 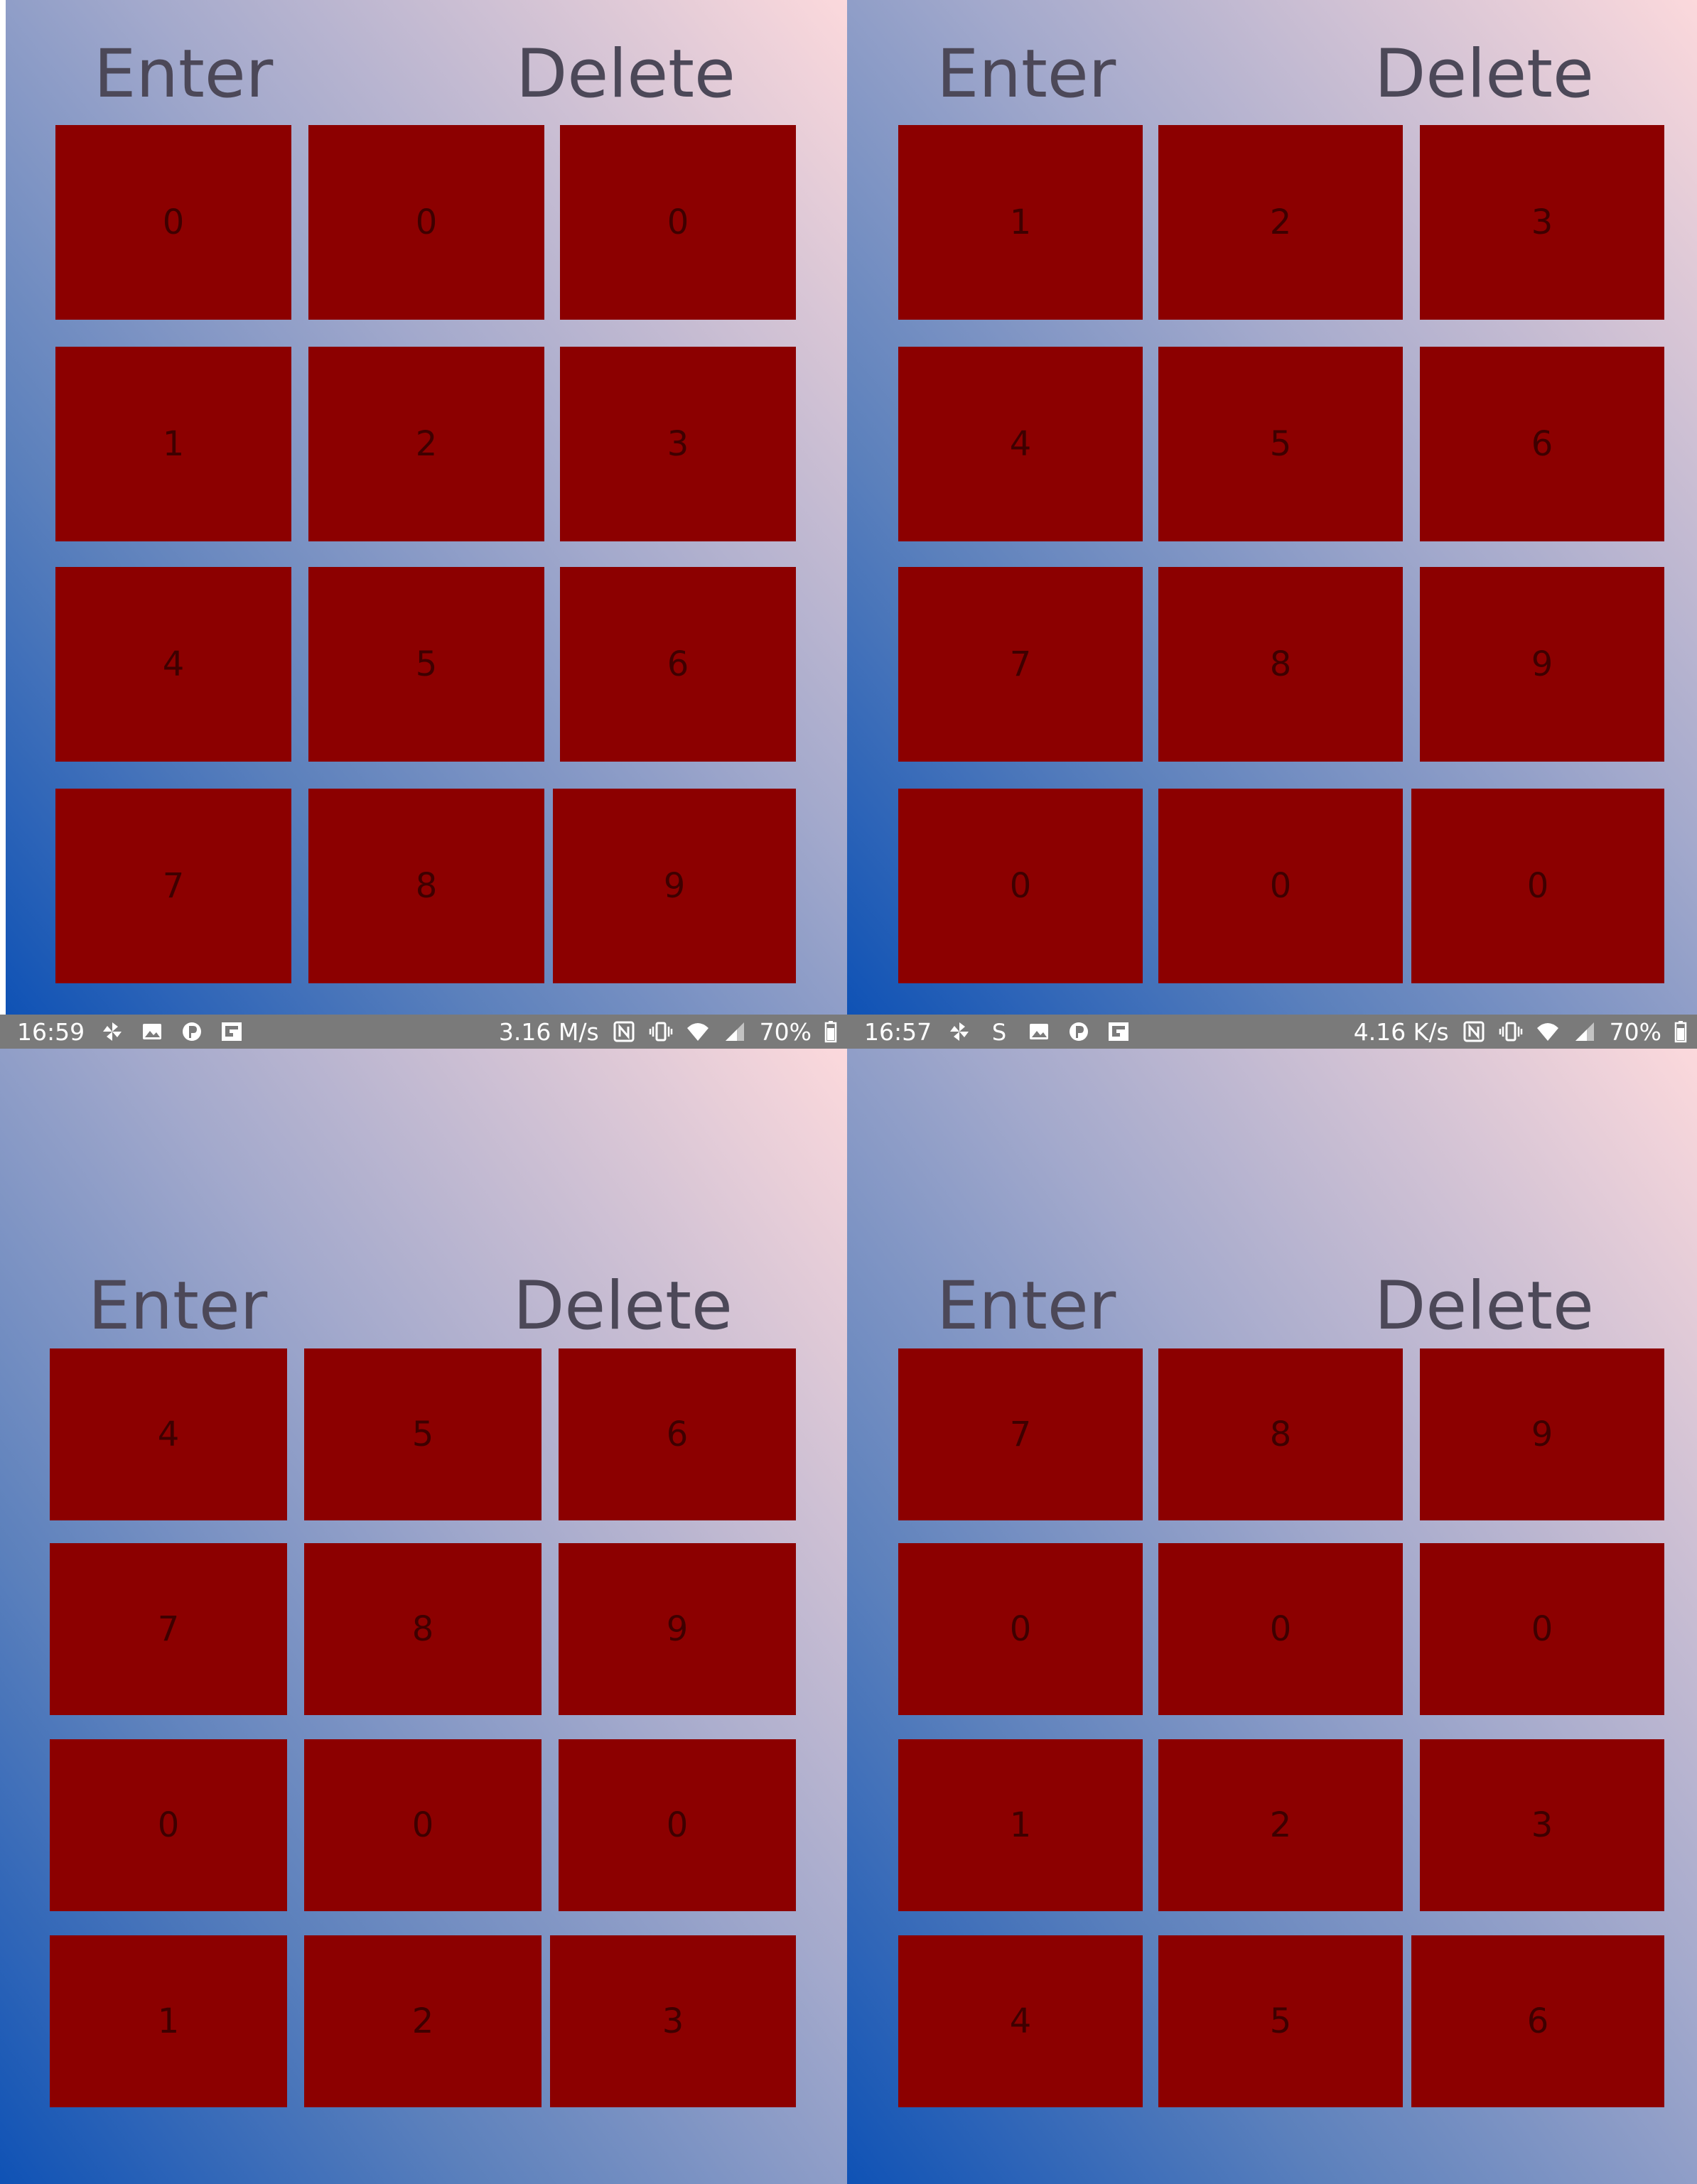 What do you see at coordinates (661, 1032) in the screenshot?
I see `vibrate-icon` at bounding box center [661, 1032].